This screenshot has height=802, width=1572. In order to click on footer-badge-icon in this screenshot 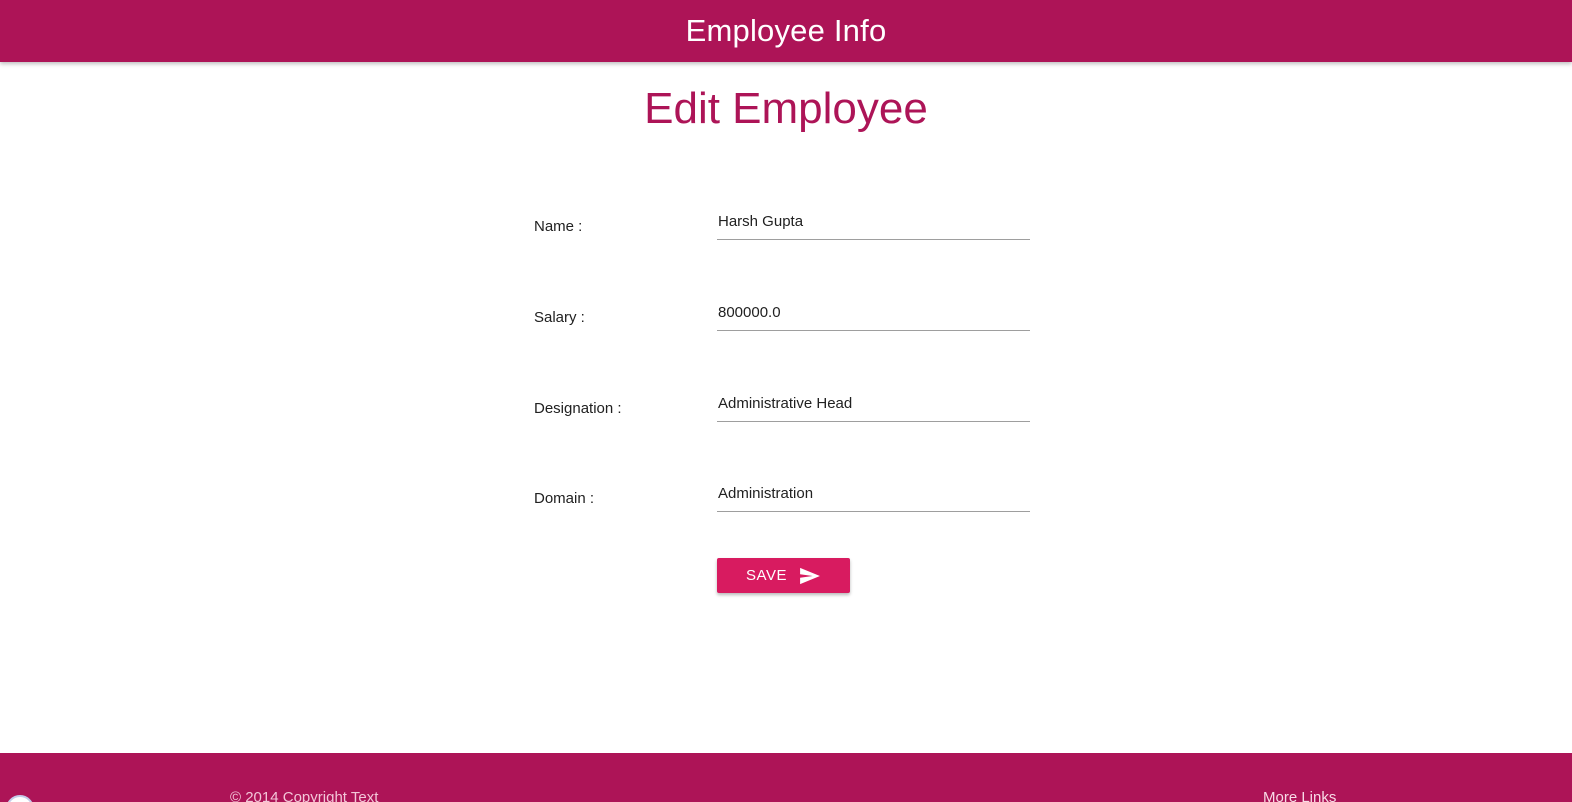, I will do `click(20, 798)`.